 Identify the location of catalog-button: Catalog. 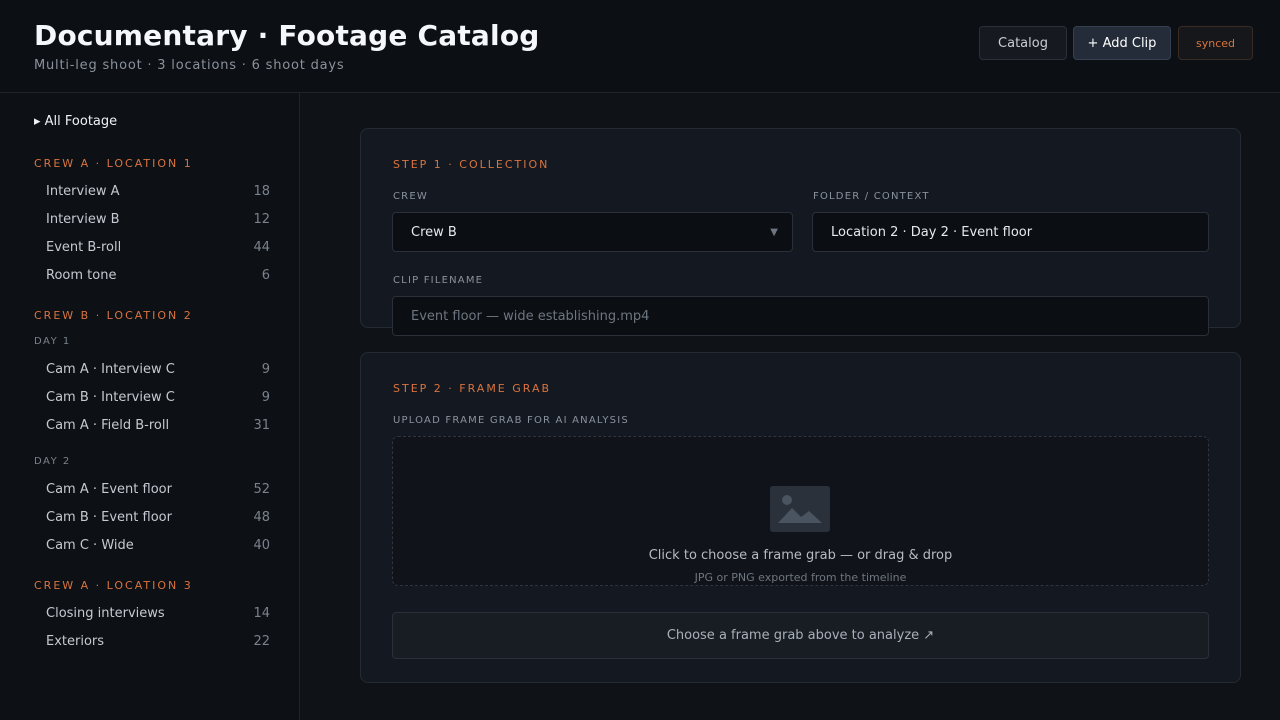
(1023, 43).